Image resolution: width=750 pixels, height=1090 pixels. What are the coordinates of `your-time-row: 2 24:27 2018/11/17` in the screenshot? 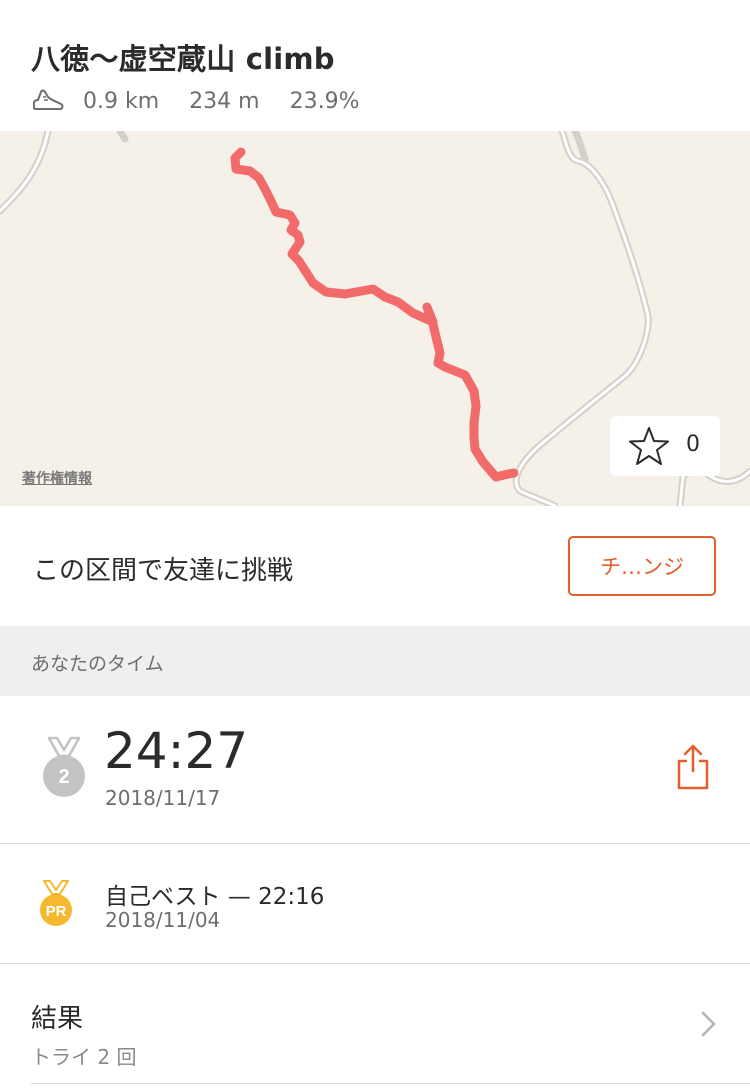 It's located at (375, 769).